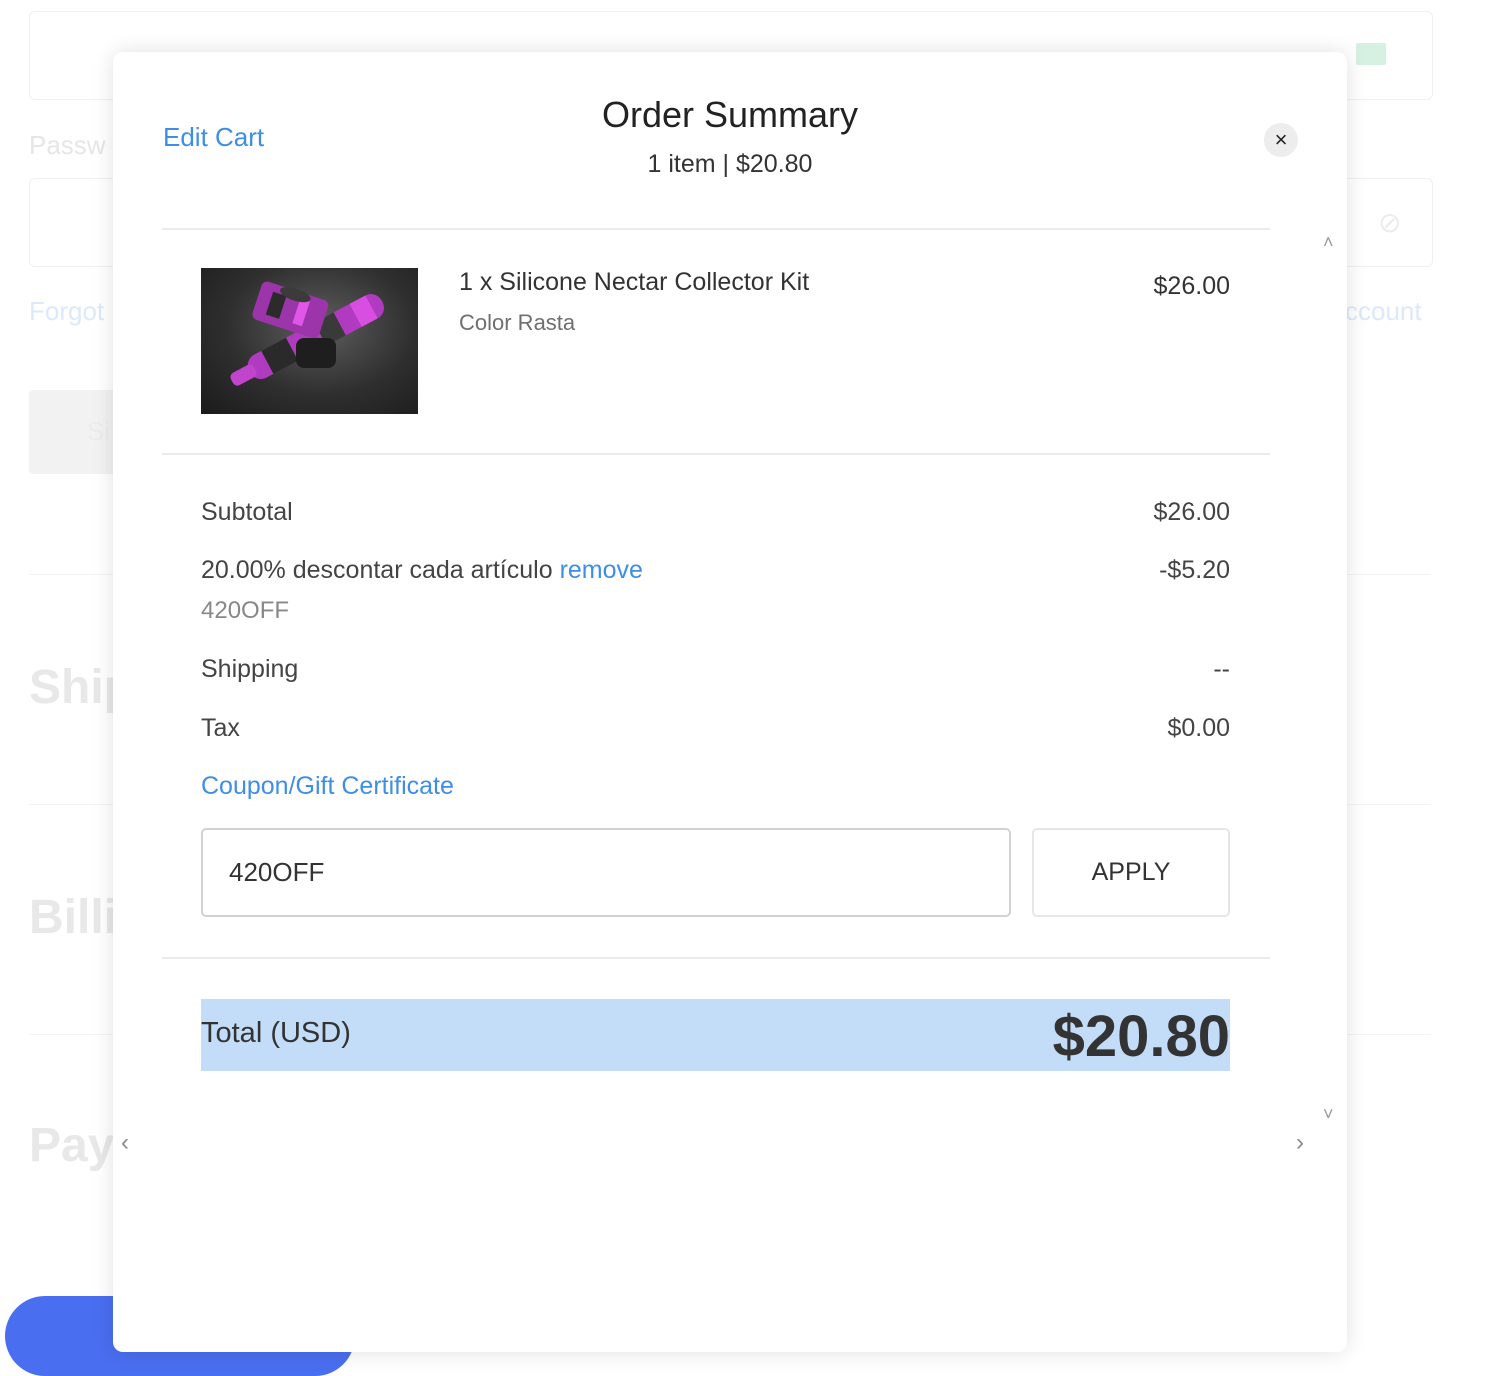  What do you see at coordinates (245, 610) in the screenshot?
I see `discount-code: 420OFF` at bounding box center [245, 610].